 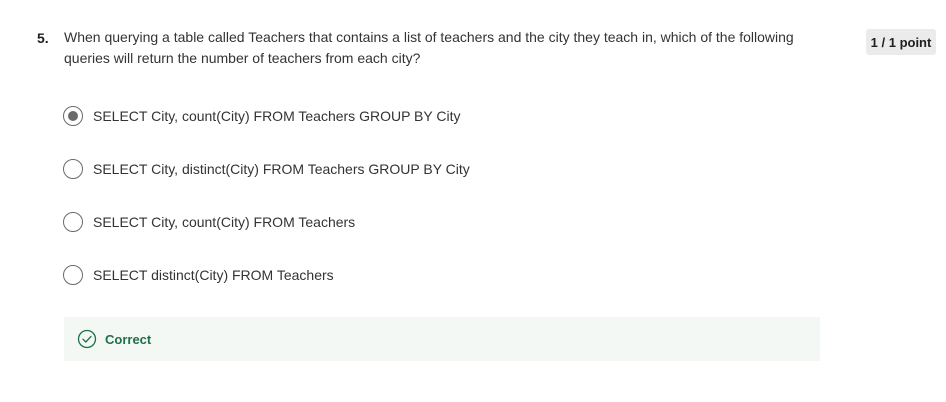 I want to click on answer-option-3: SELECT City, count(City) FROM Teachers, so click(x=266, y=222).